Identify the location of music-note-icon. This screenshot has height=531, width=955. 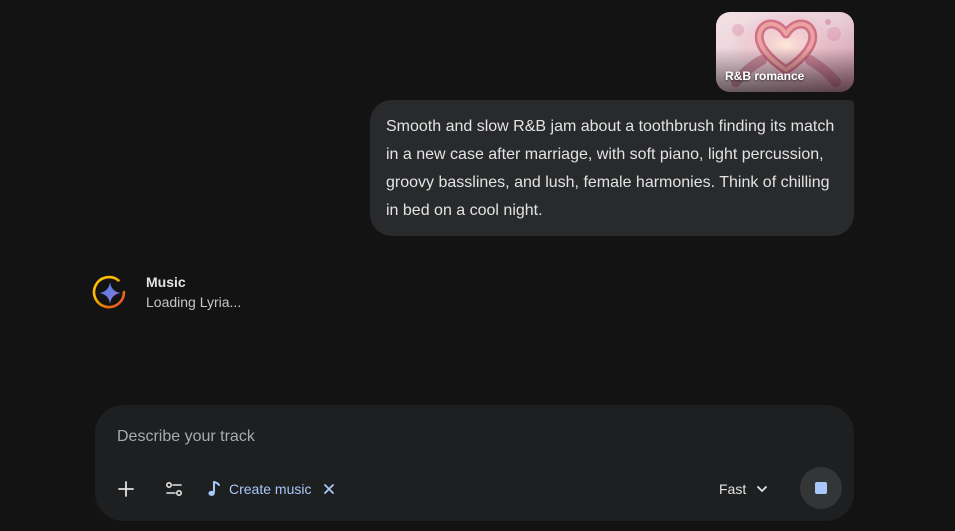
(214, 488).